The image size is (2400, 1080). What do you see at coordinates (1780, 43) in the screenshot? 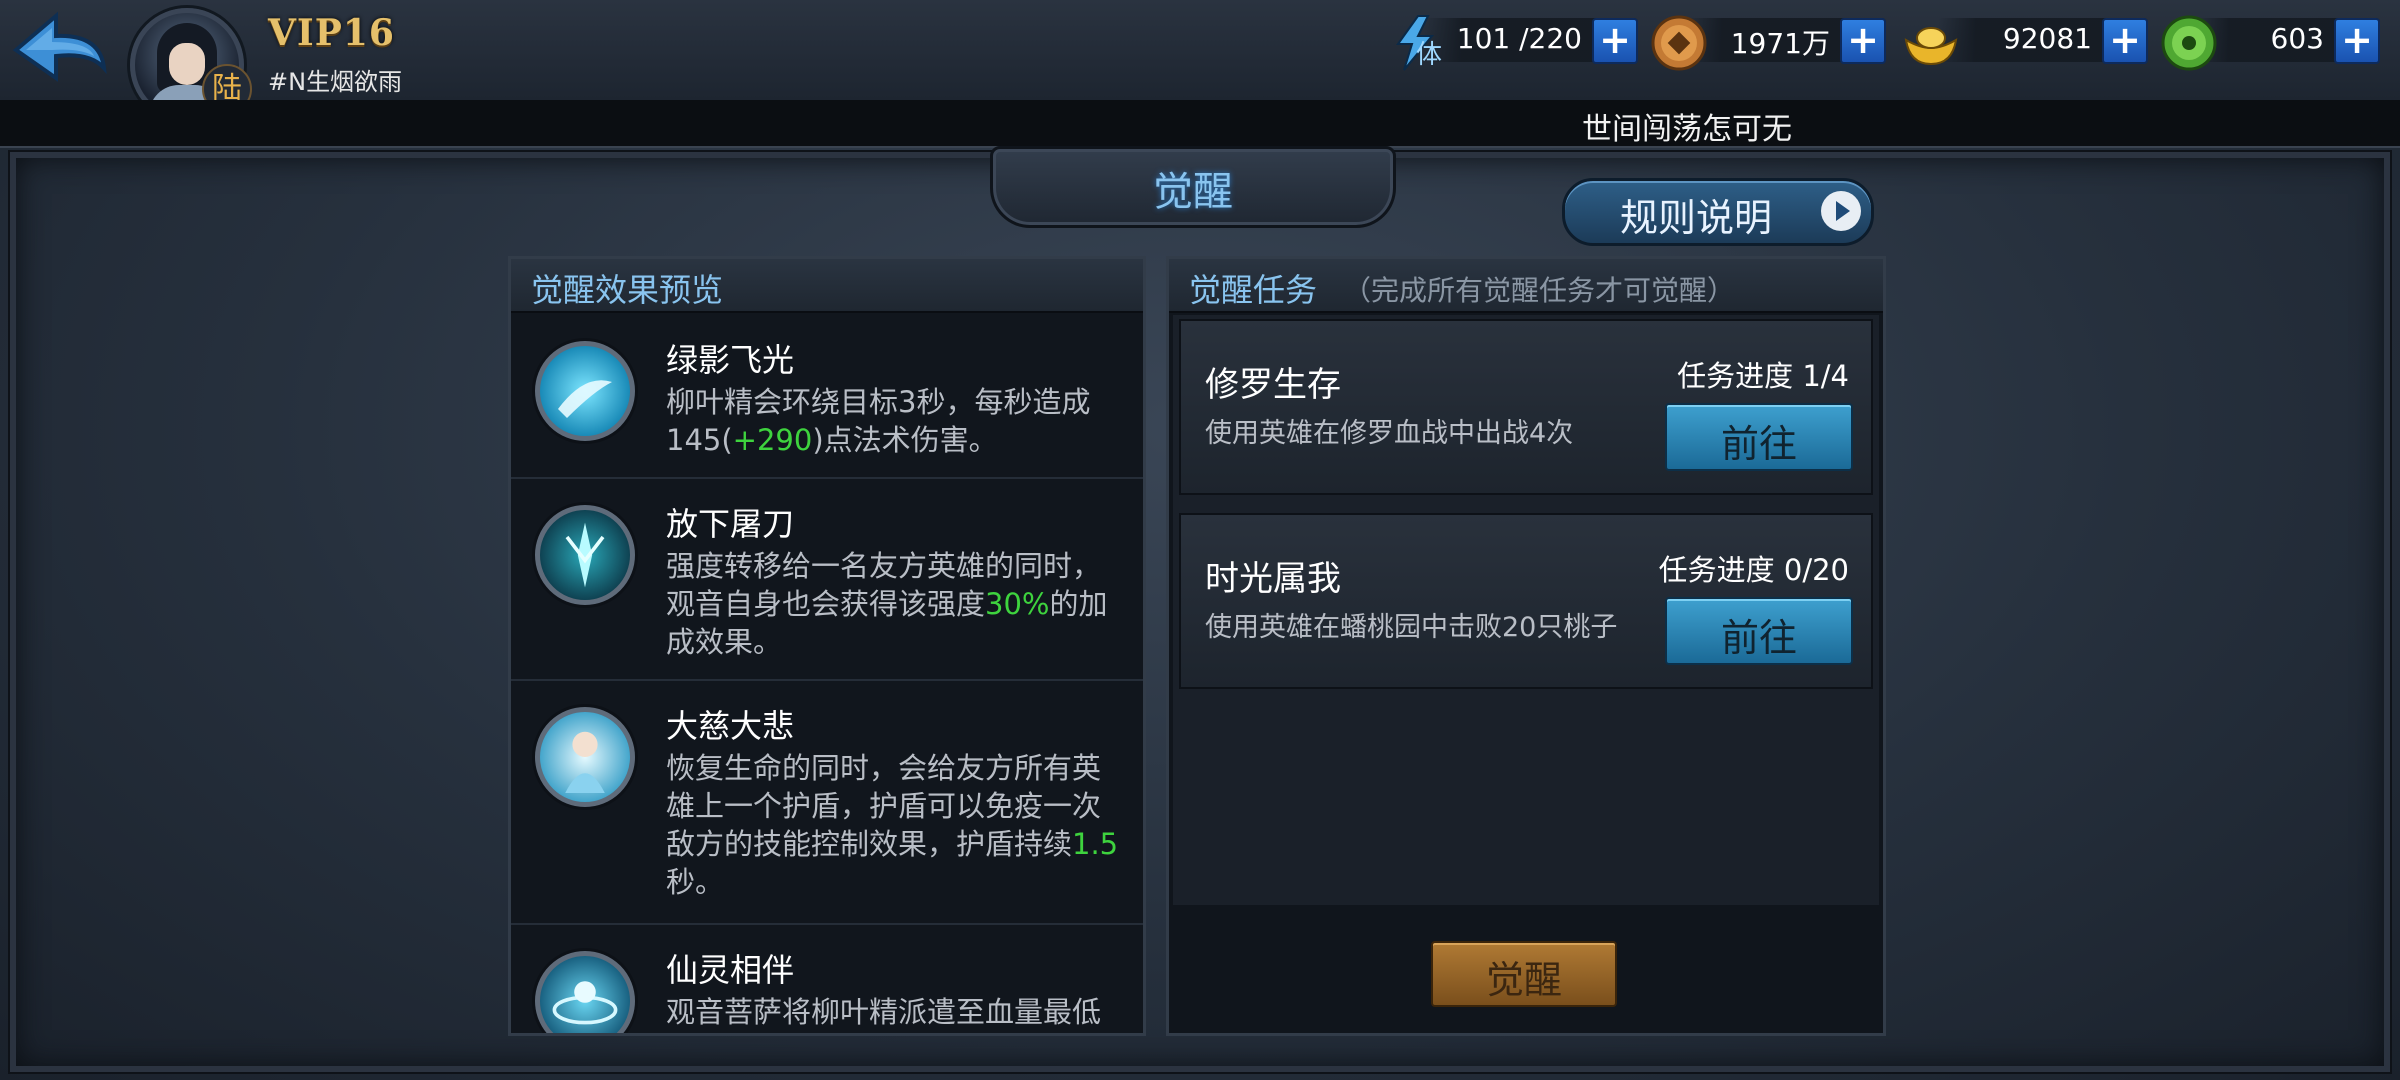
I see `copper-value: 1971万` at bounding box center [1780, 43].